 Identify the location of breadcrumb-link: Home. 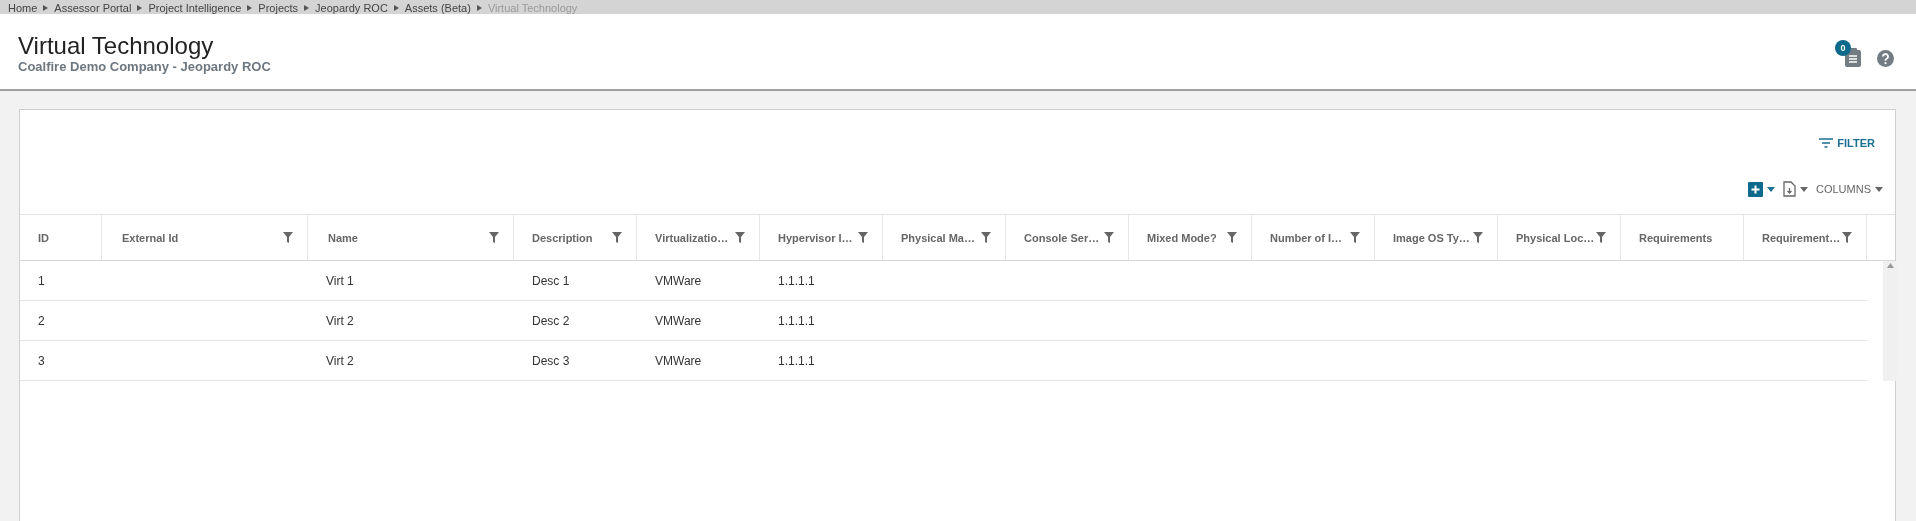
(23, 8).